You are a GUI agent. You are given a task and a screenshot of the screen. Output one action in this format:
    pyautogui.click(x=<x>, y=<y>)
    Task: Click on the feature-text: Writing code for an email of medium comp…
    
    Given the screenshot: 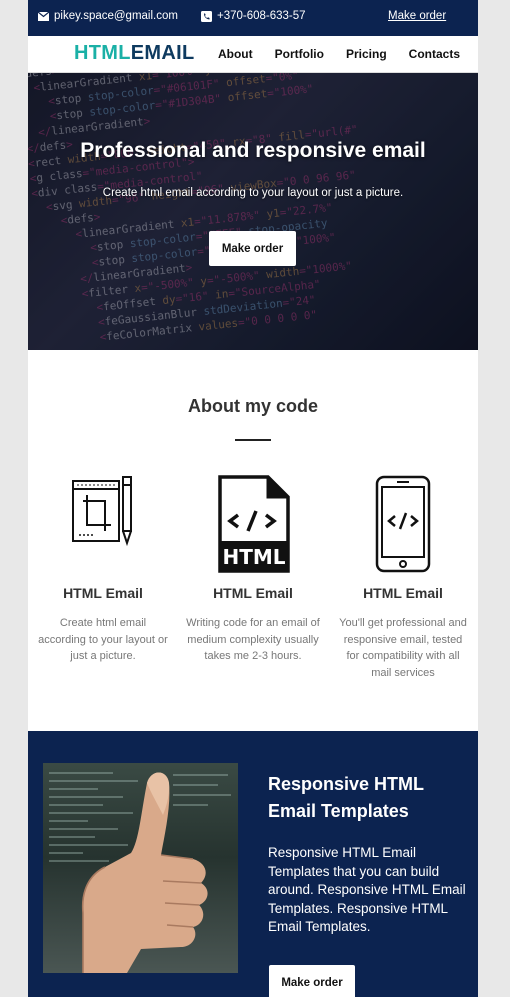 What is the action you would take?
    pyautogui.click(x=253, y=639)
    